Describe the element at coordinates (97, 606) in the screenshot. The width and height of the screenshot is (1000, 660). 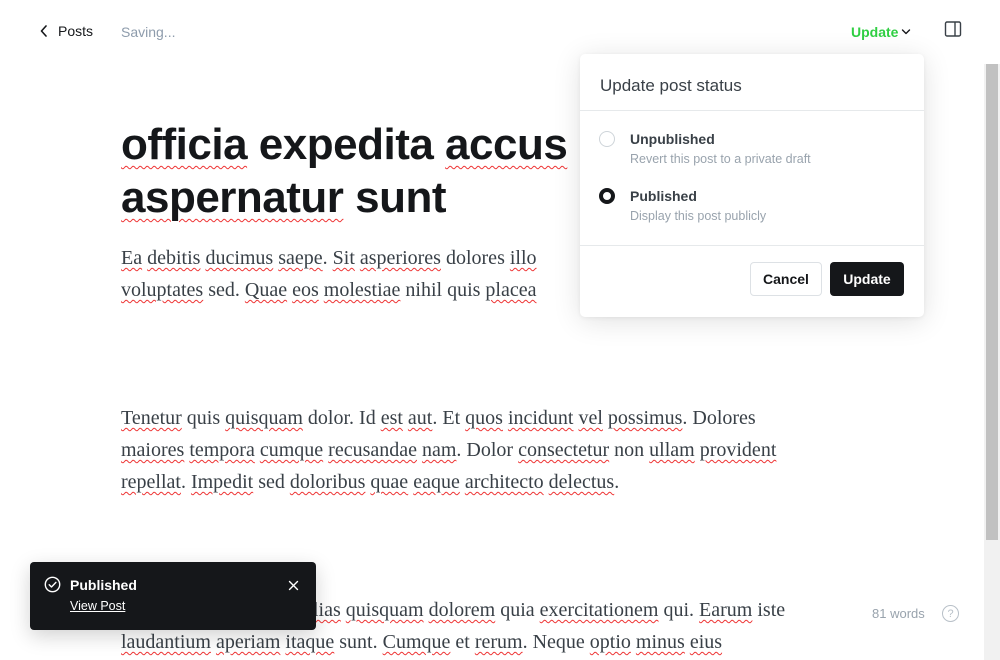
I see `view-post-link: View Post` at that location.